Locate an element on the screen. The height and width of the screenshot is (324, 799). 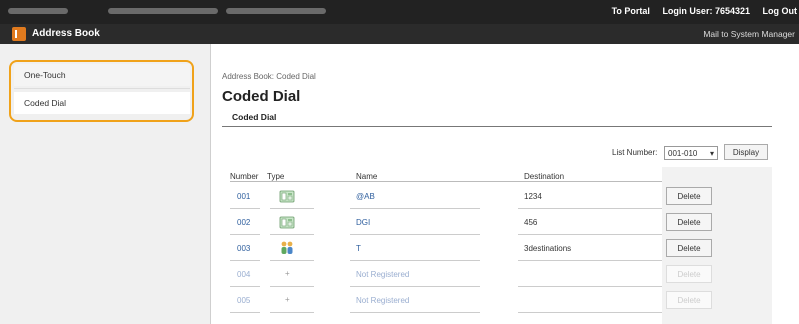
title-bar: Address Book Mail to System Manager is located at coordinates (399, 34).